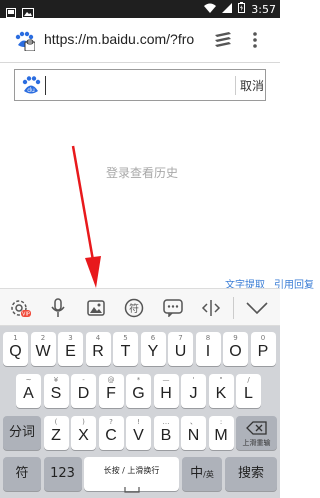 This screenshot has height=498, width=320. I want to click on clock: 3:57, so click(263, 9).